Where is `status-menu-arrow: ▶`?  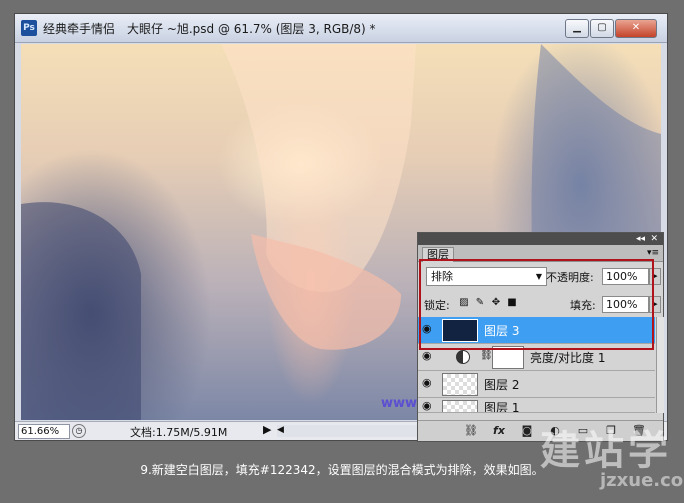
status-menu-arrow: ▶ is located at coordinates (267, 429).